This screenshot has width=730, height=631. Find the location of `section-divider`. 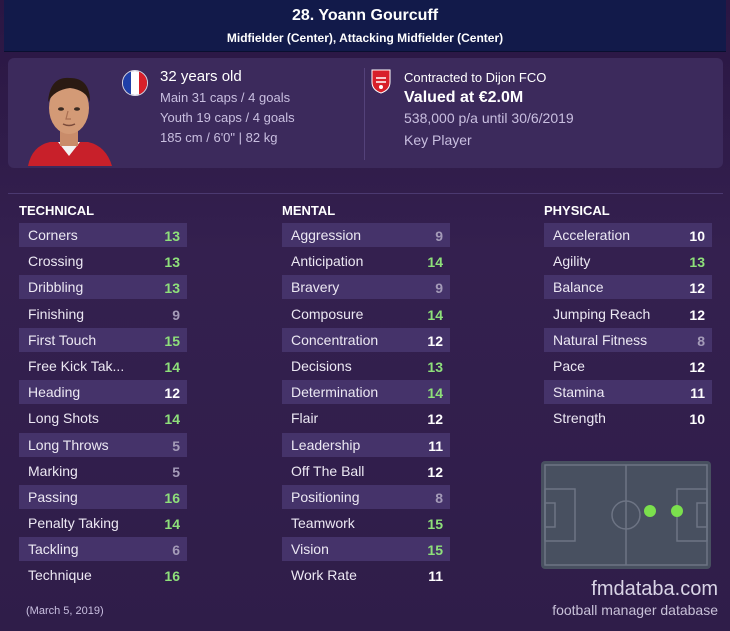

section-divider is located at coordinates (365, 193).